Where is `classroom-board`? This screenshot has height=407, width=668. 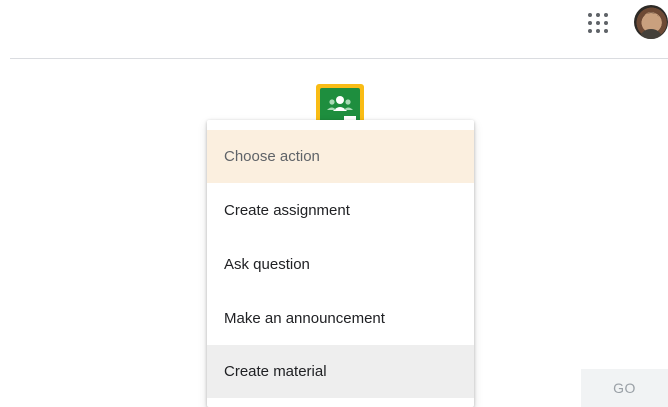
classroom-board is located at coordinates (340, 106).